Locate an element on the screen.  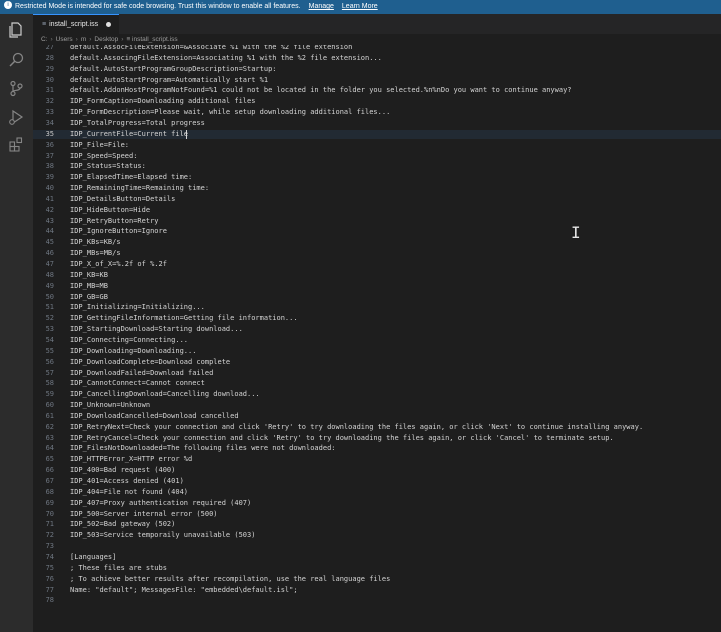
code-line: 40 IDP_RemainingTime=Remaining time: is located at coordinates (377, 188).